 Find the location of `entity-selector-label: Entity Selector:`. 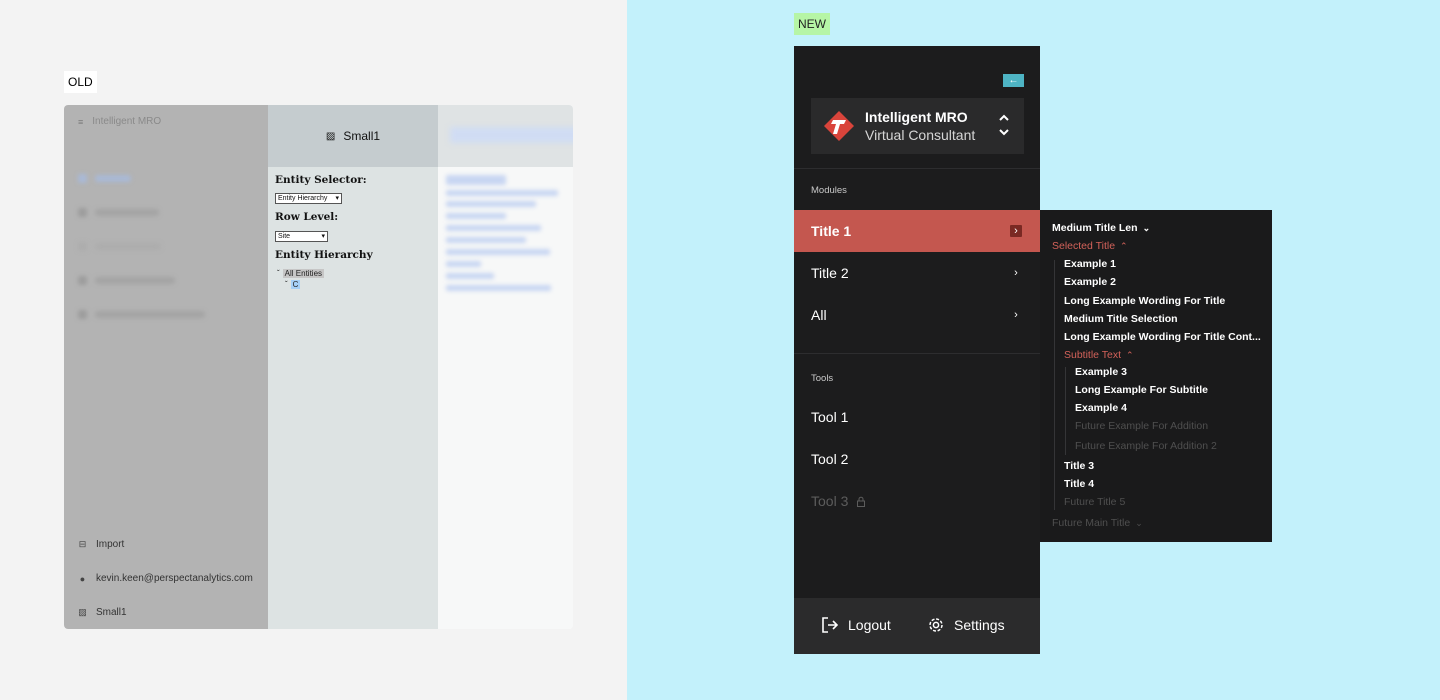

entity-selector-label: Entity Selector: is located at coordinates (321, 180).